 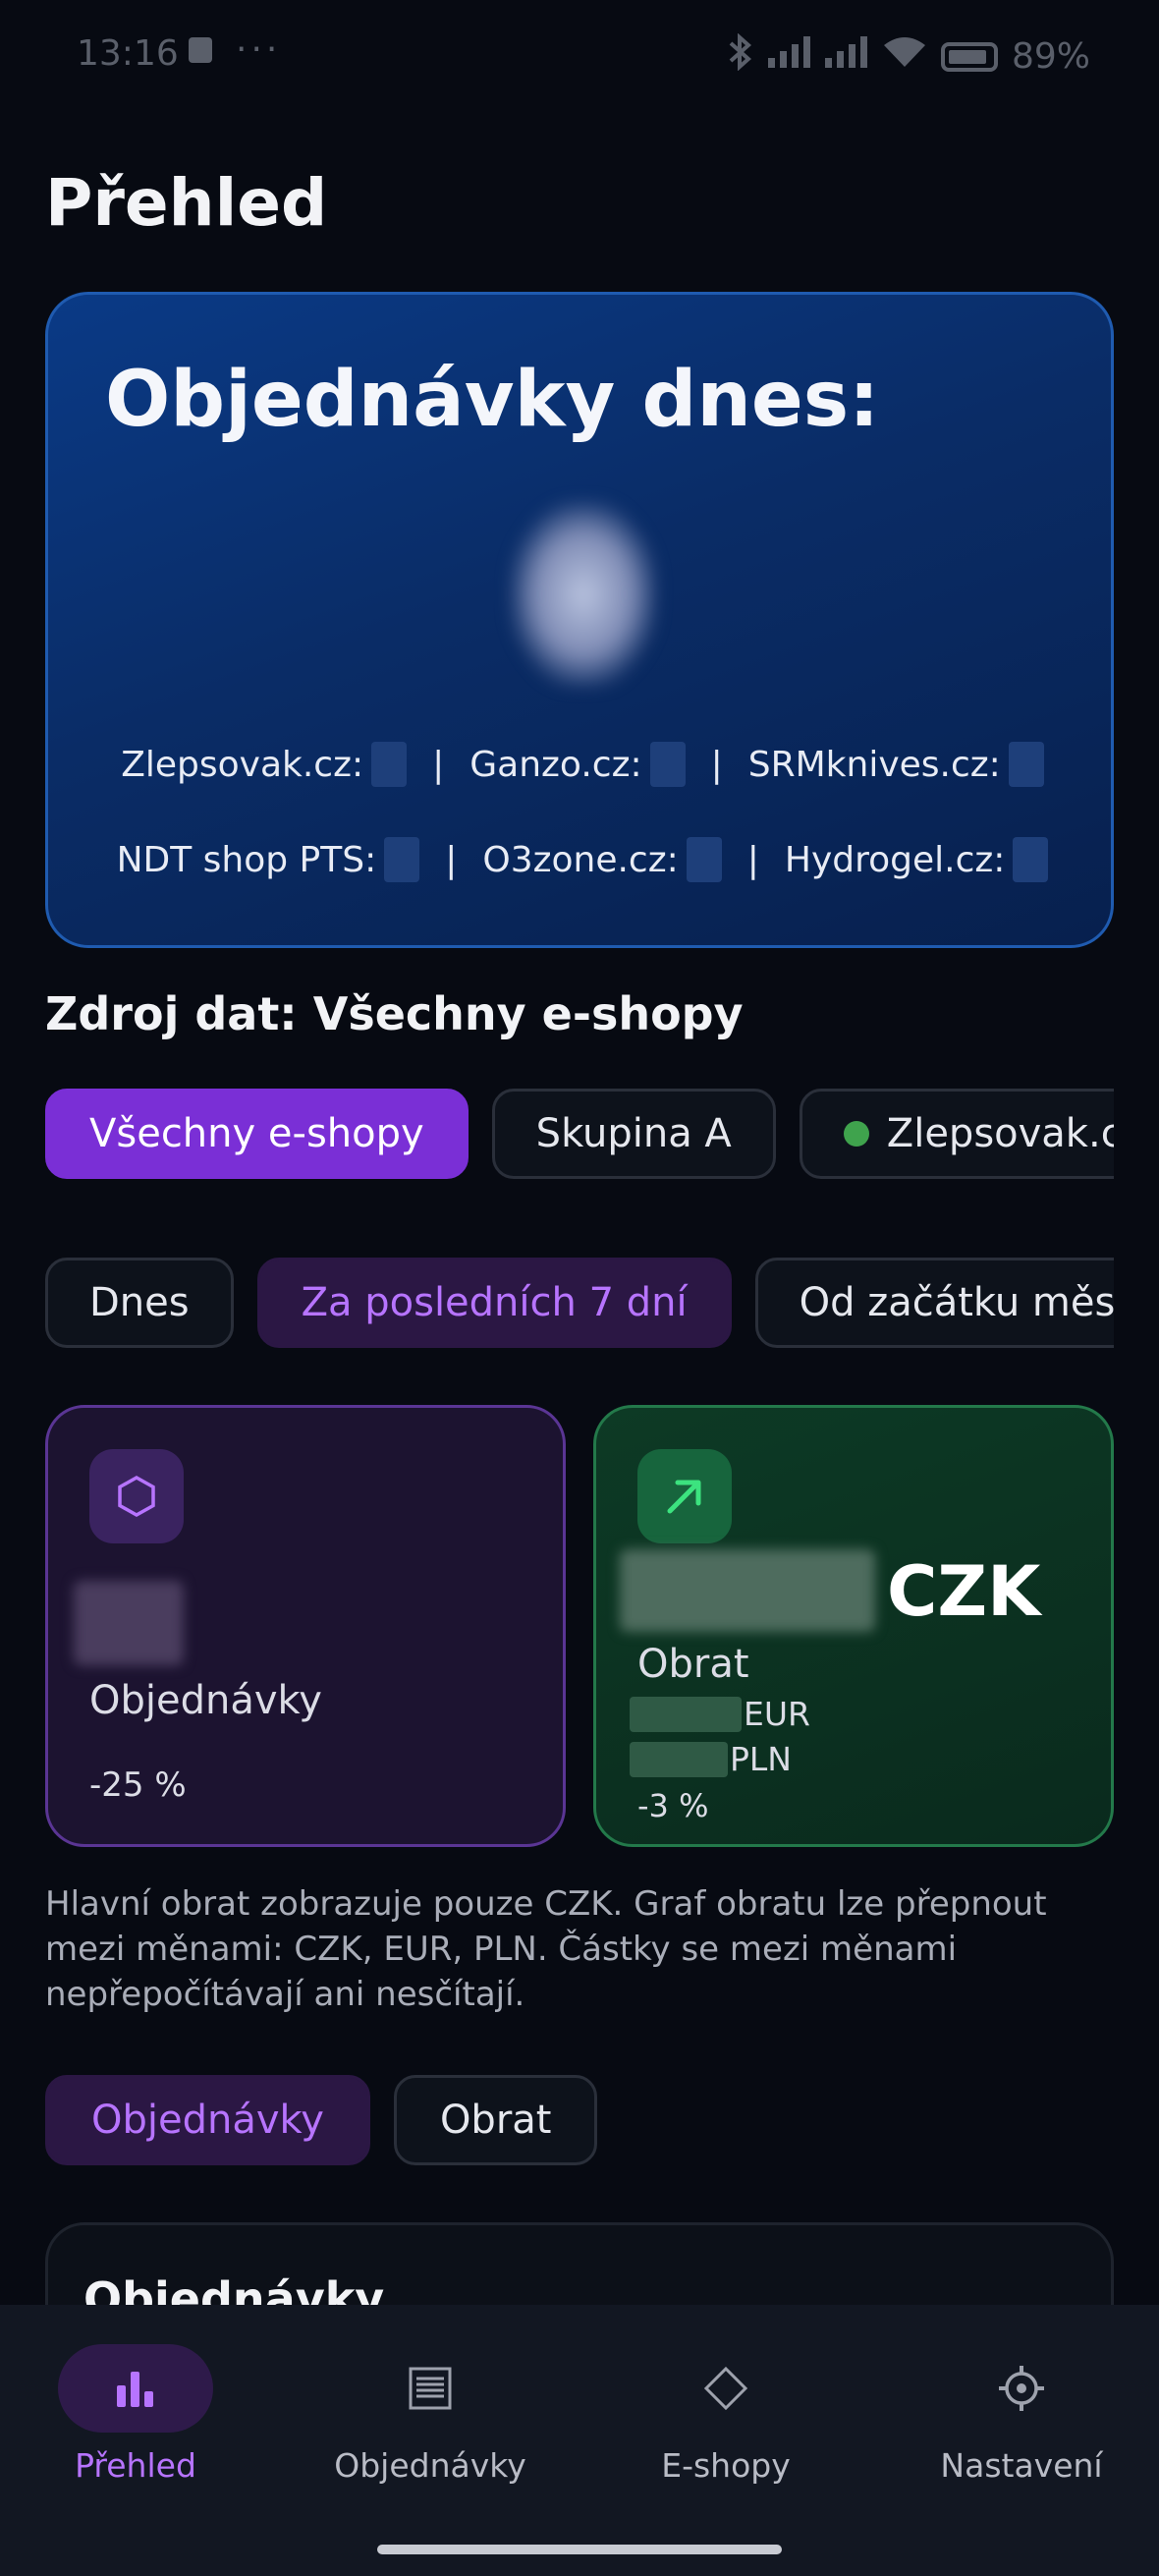 I want to click on lock-icon, so click(x=200, y=50).